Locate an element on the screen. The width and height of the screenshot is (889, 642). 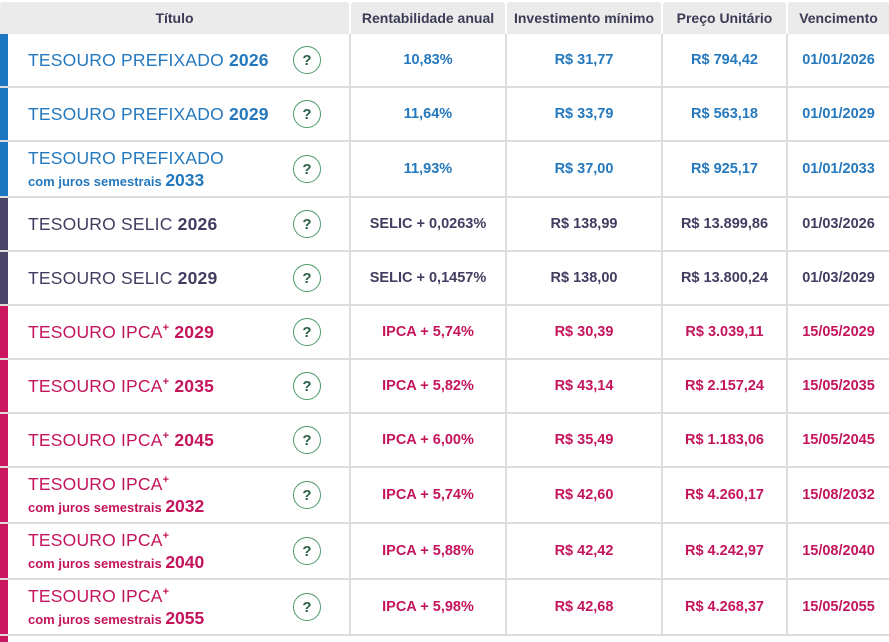
maturity-date-value: 15/05/2045 is located at coordinates (837, 440).